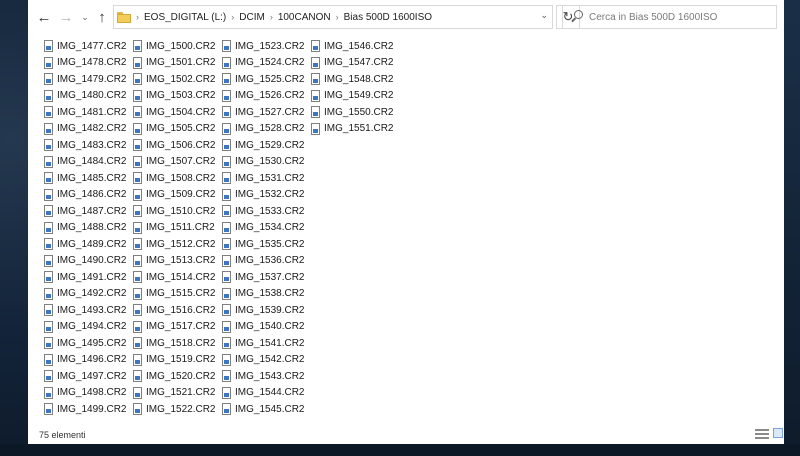  I want to click on file-item: IMG_1526.CR2, so click(263, 96).